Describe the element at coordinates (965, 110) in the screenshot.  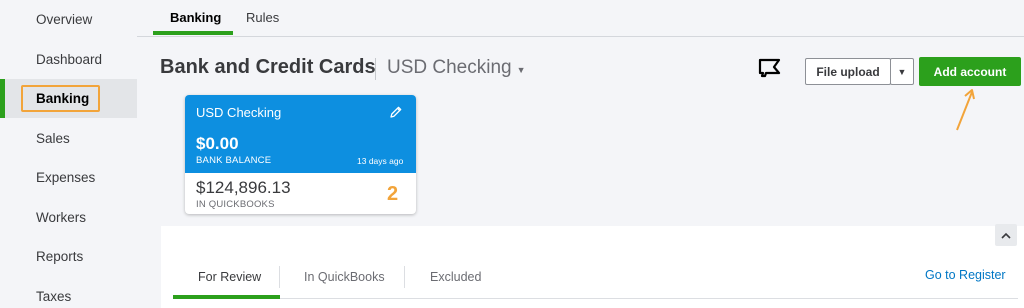
I see `annotation-arrow-icon` at that location.